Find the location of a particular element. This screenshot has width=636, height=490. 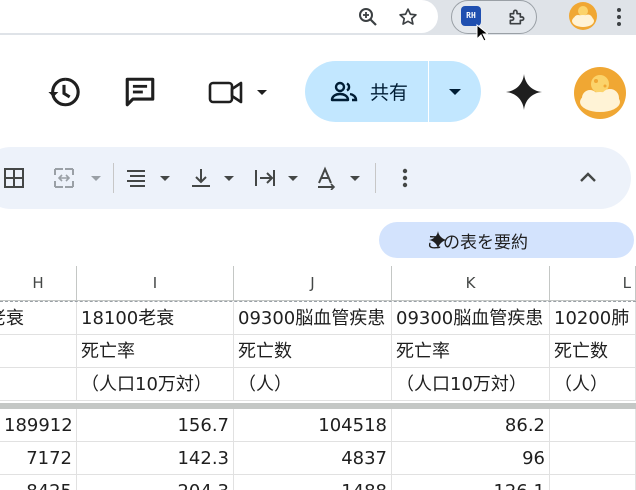

caret-down-icon is located at coordinates (455, 91).